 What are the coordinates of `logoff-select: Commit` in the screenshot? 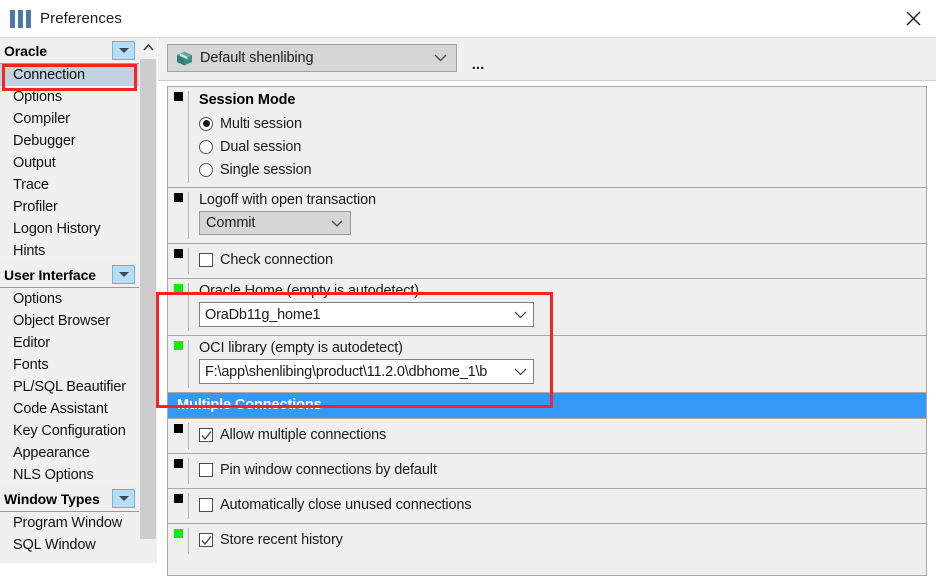 It's located at (275, 223).